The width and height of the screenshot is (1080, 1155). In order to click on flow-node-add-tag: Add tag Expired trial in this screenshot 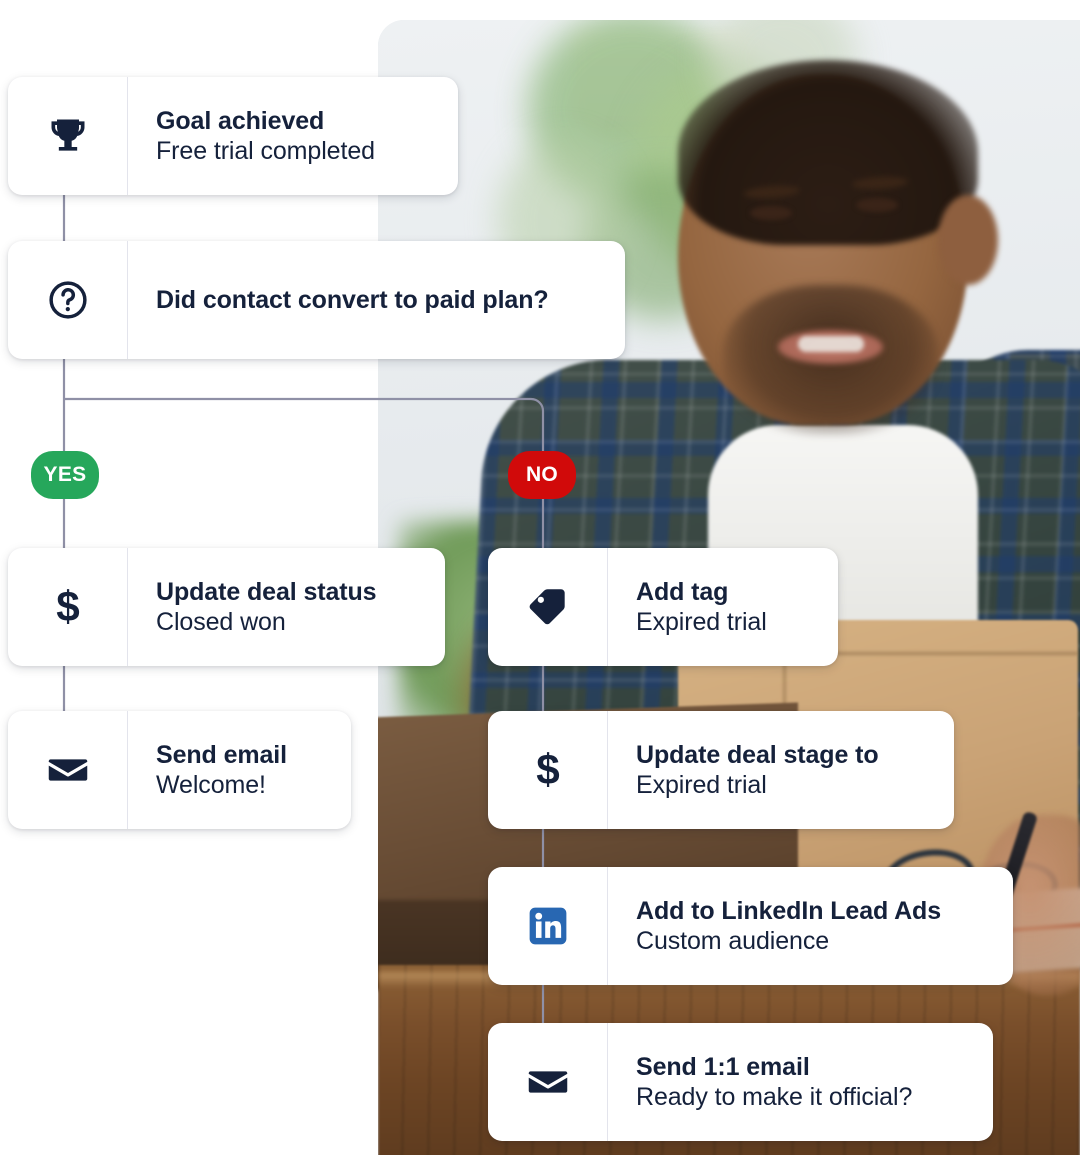, I will do `click(663, 607)`.